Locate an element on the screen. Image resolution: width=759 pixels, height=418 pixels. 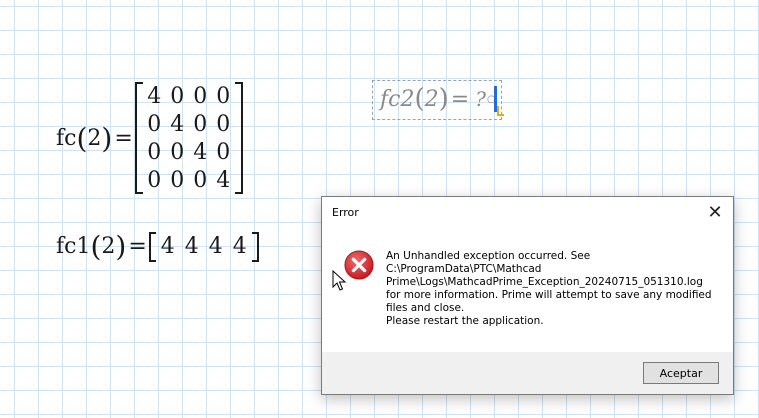
accept-button: Aceptar is located at coordinates (681, 373).